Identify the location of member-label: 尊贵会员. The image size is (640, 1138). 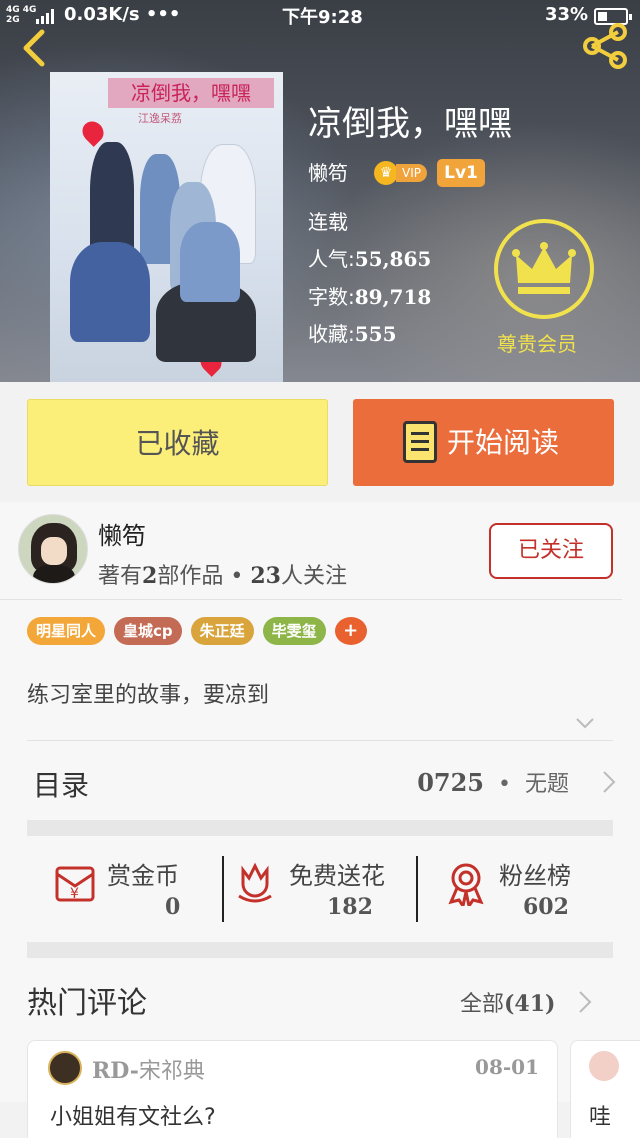
(537, 342).